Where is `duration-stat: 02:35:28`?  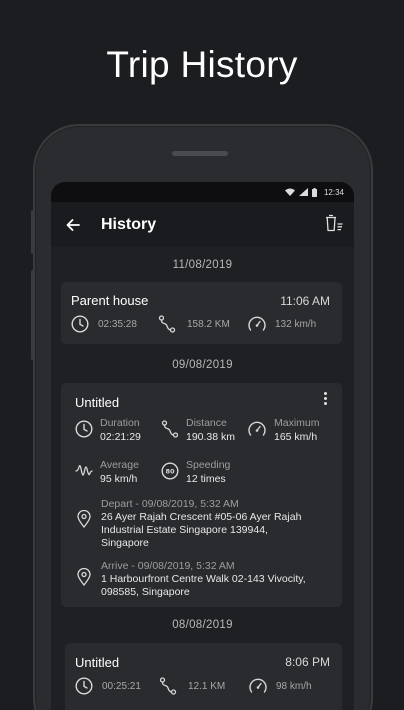 duration-stat: 02:35:28 is located at coordinates (104, 324).